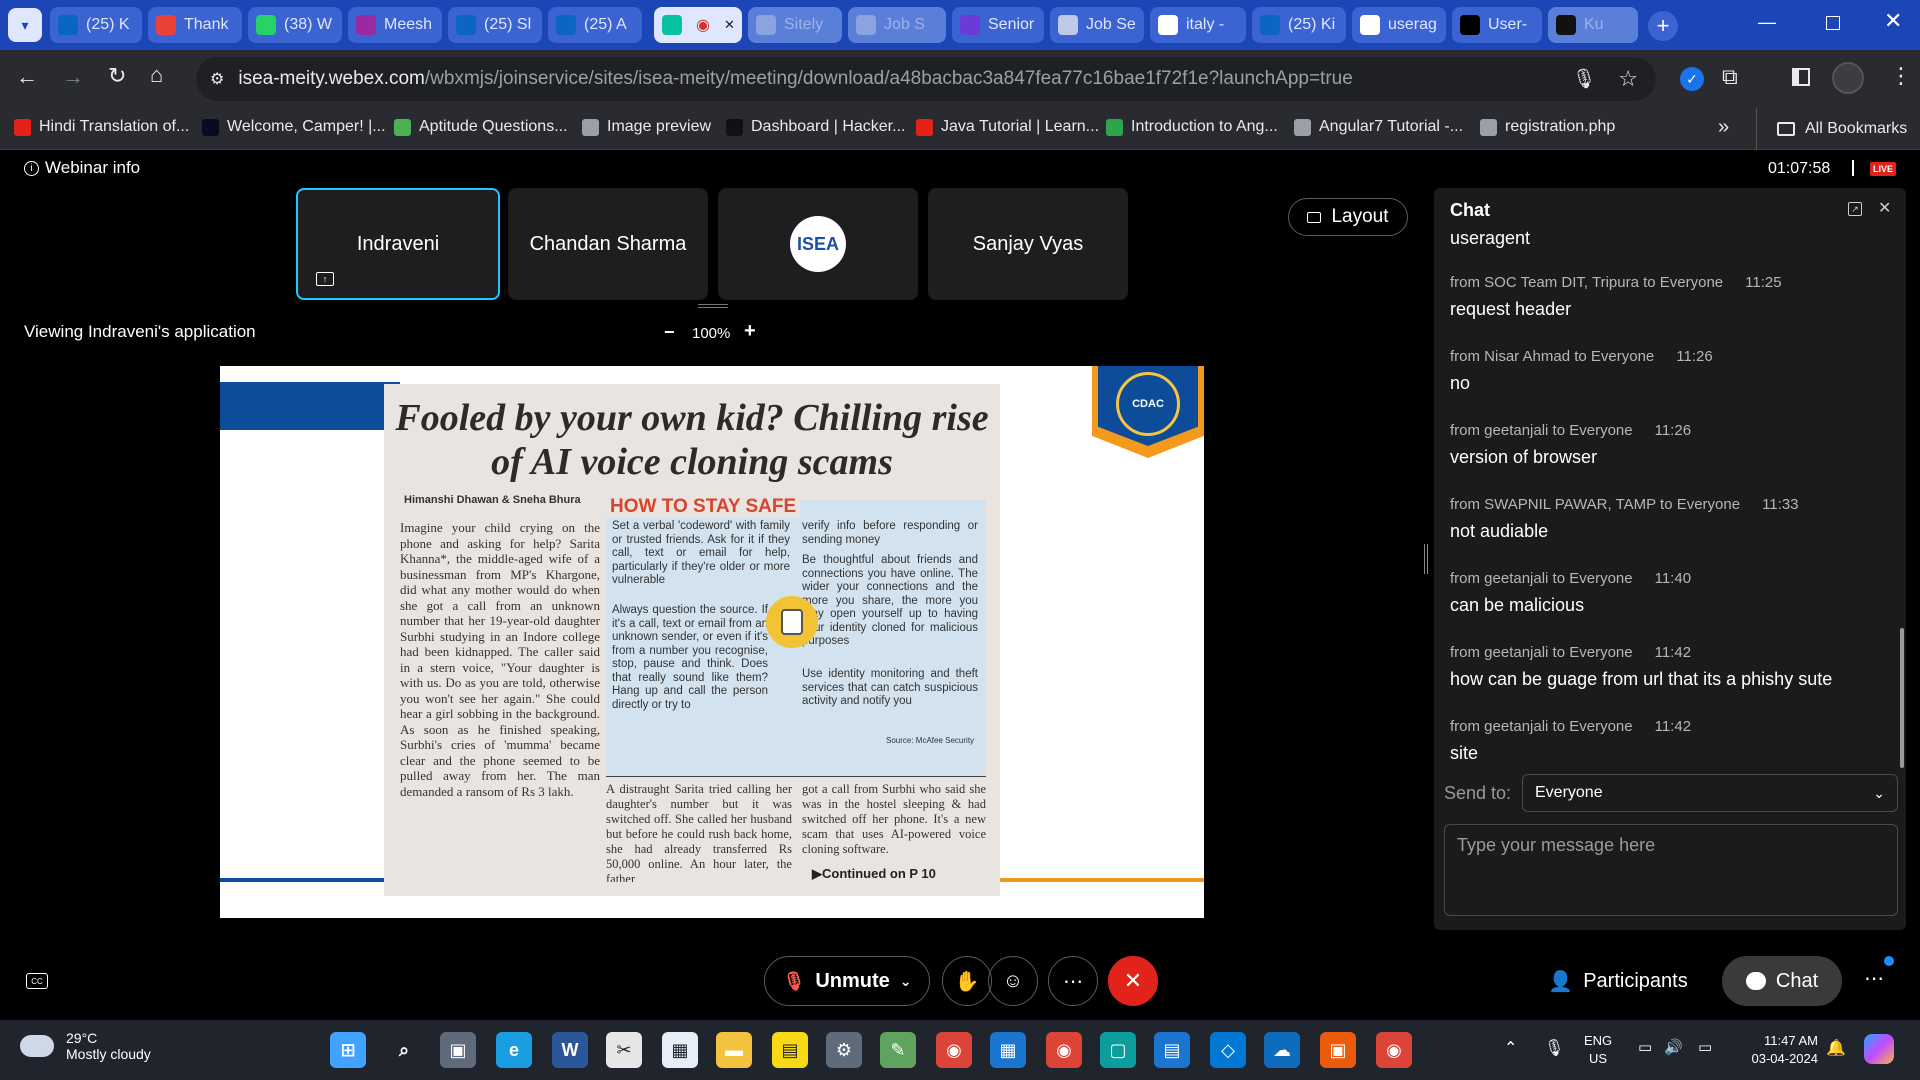  Describe the element at coordinates (1710, 793) in the screenshot. I see `send-to-dropdown: Everyone ⌄` at that location.